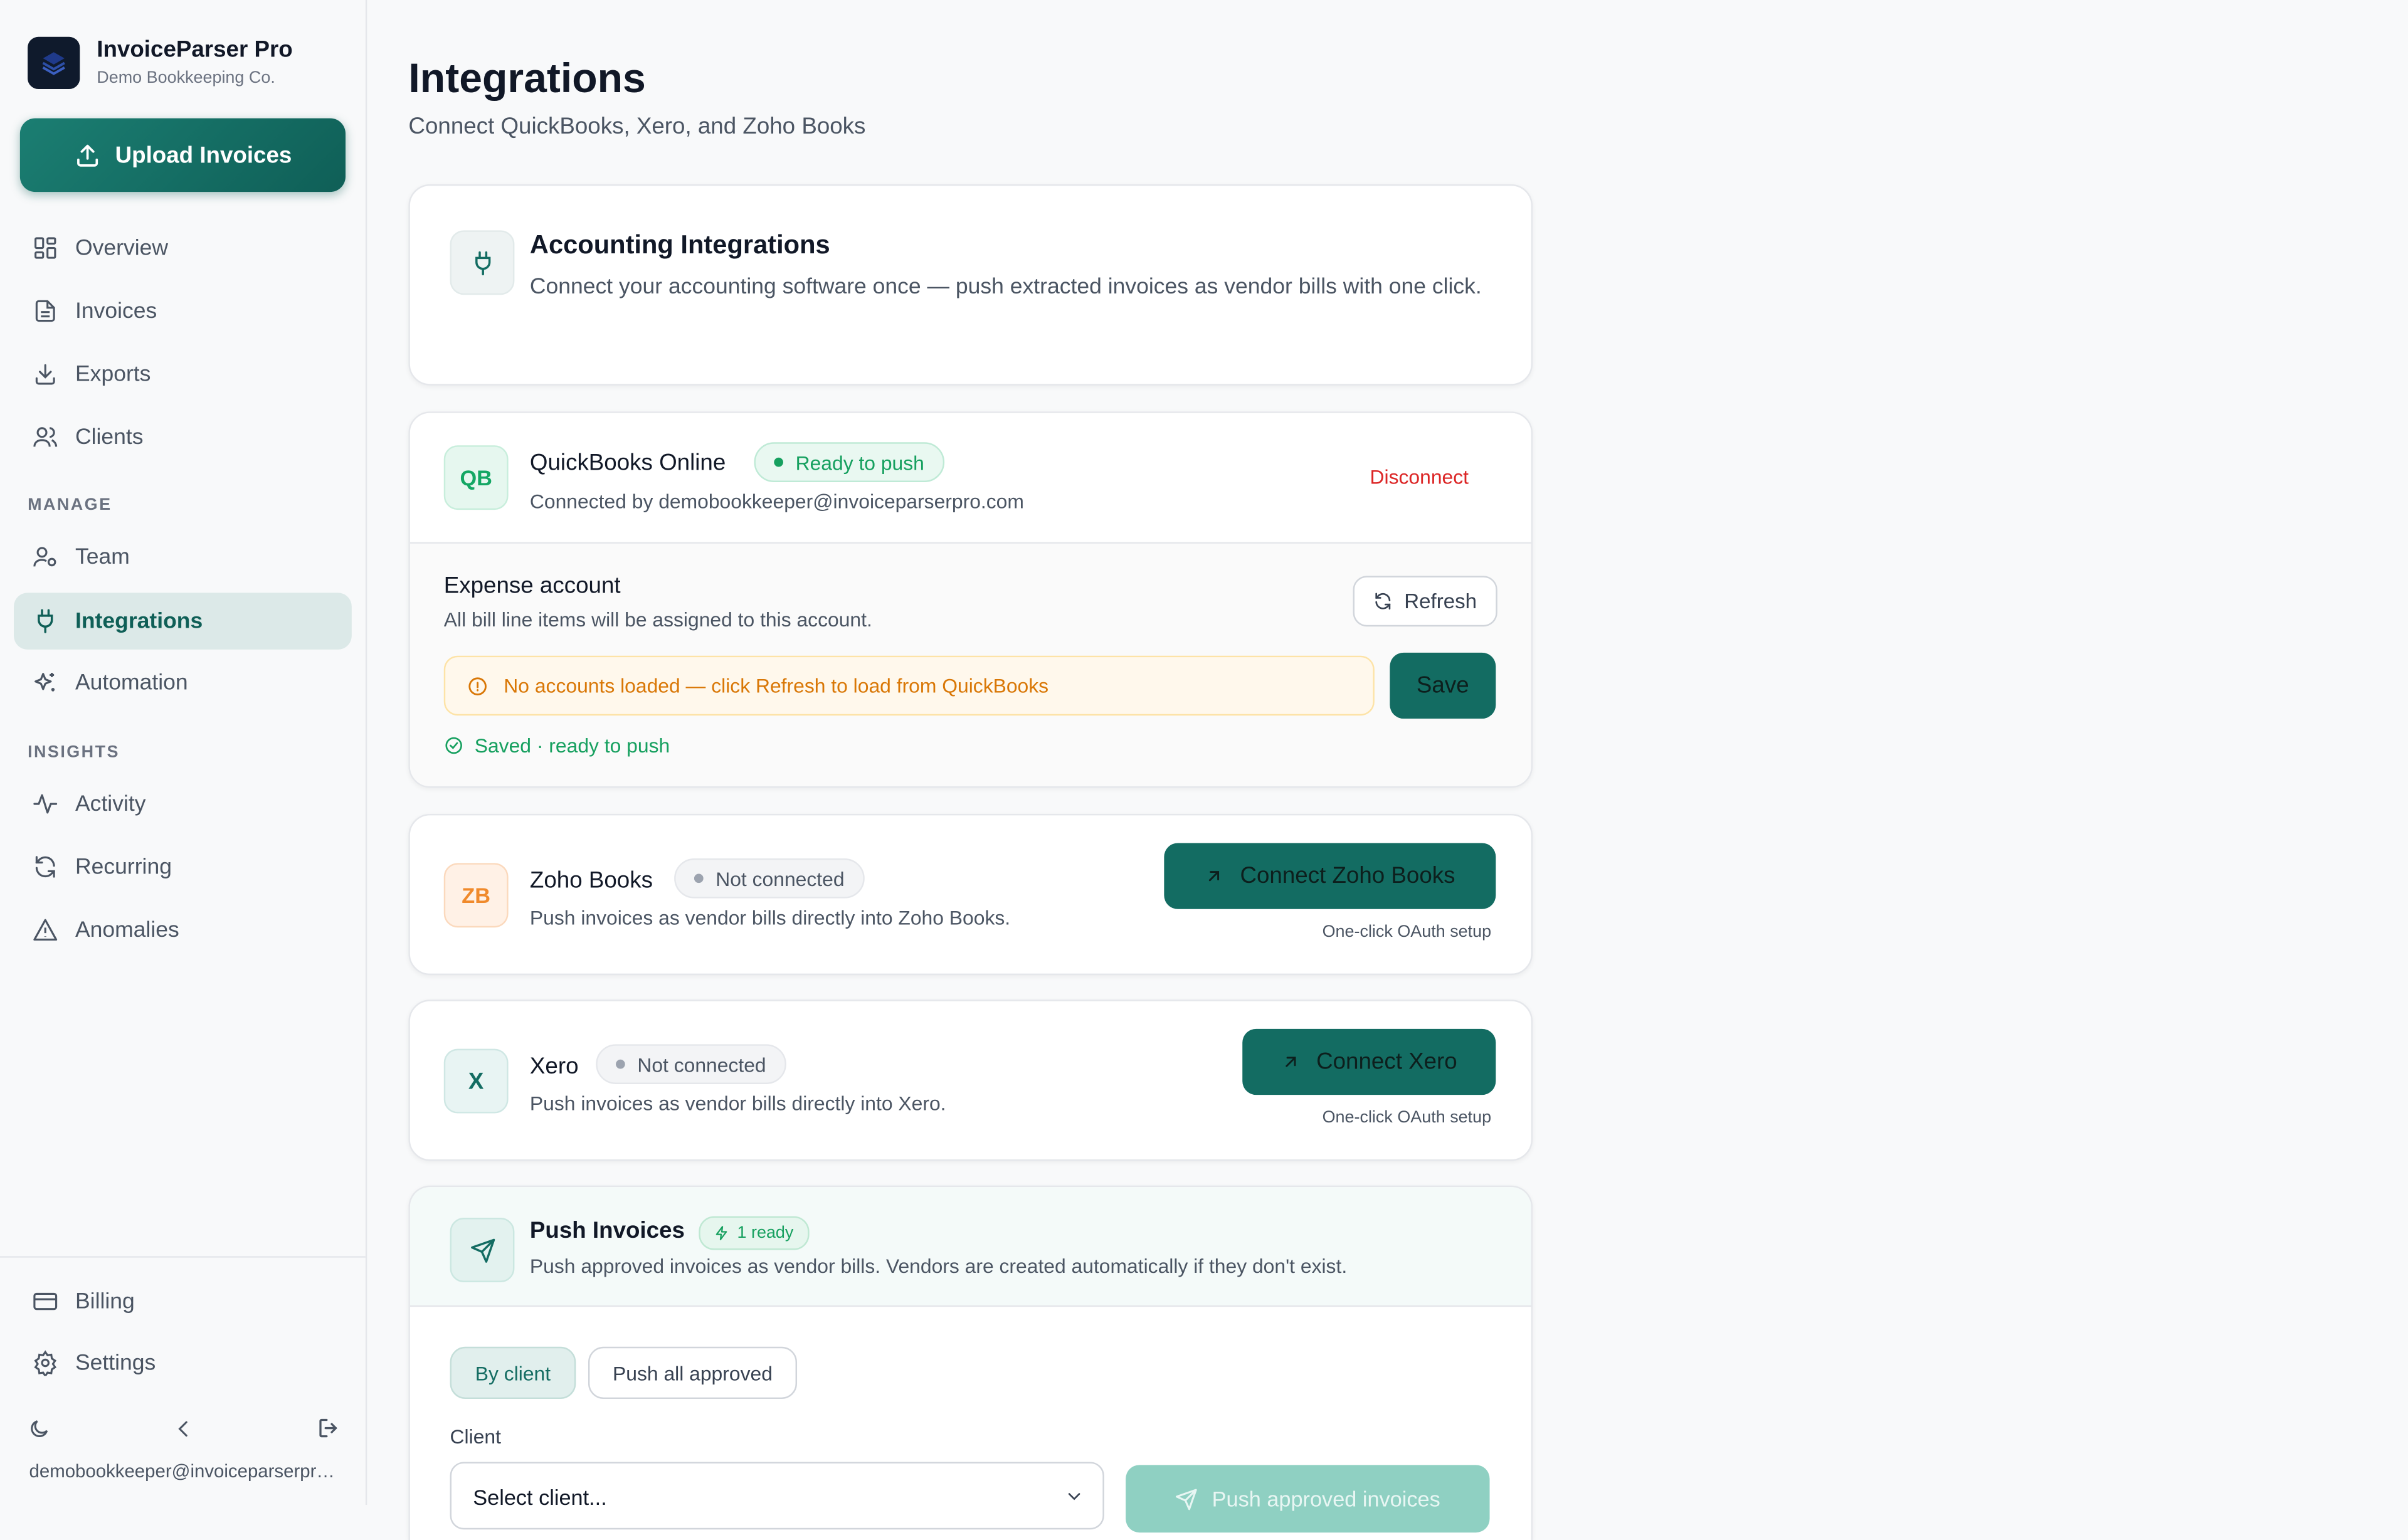 This screenshot has width=2408, height=1540. What do you see at coordinates (554, 1066) in the screenshot?
I see `xero-name: Xero` at bounding box center [554, 1066].